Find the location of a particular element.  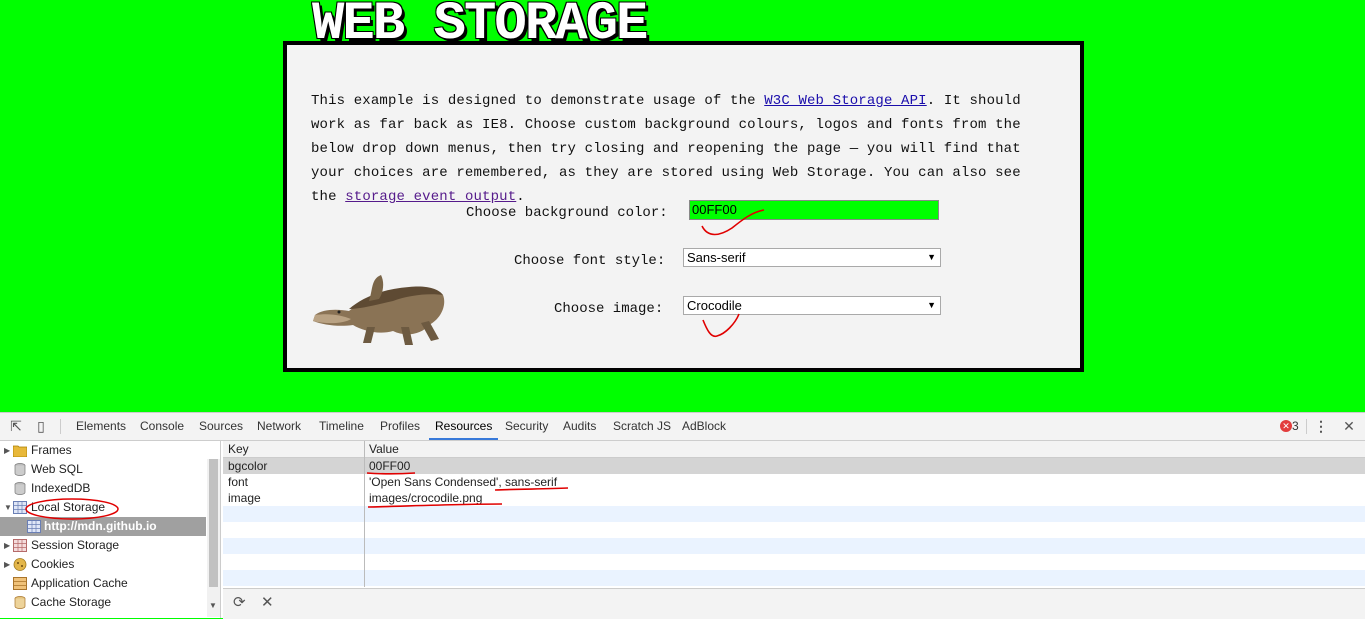

row-value: 'Open Sans Condensed', sans-serif is located at coordinates (463, 482).